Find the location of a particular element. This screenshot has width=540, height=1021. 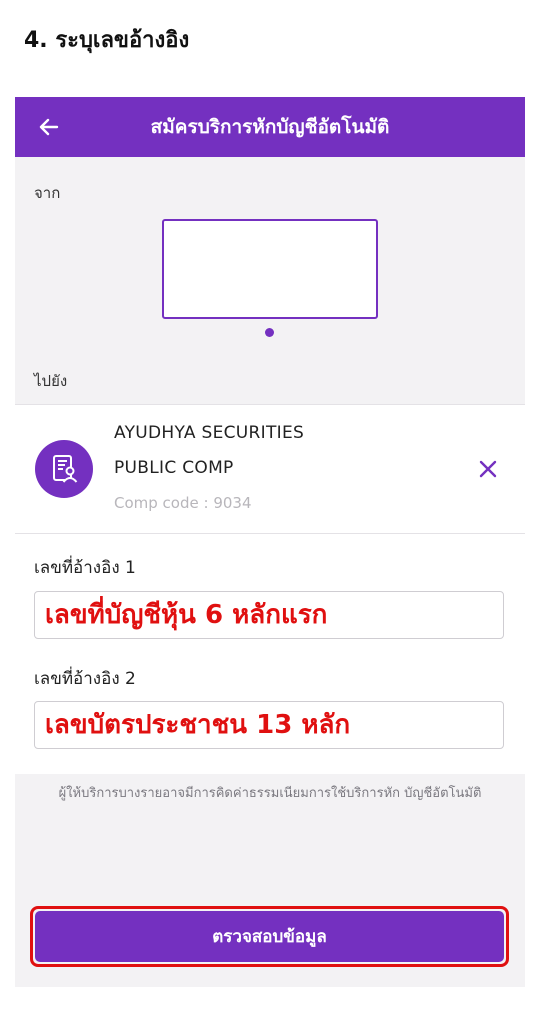

submit-highlight: ตรวจสอบข้อมูล is located at coordinates (269, 936).